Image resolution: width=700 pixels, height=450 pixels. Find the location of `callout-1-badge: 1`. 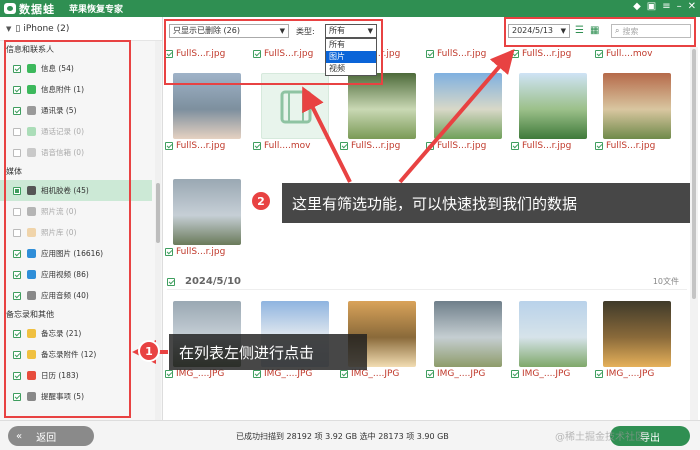

callout-1-badge: 1 is located at coordinates (149, 351).